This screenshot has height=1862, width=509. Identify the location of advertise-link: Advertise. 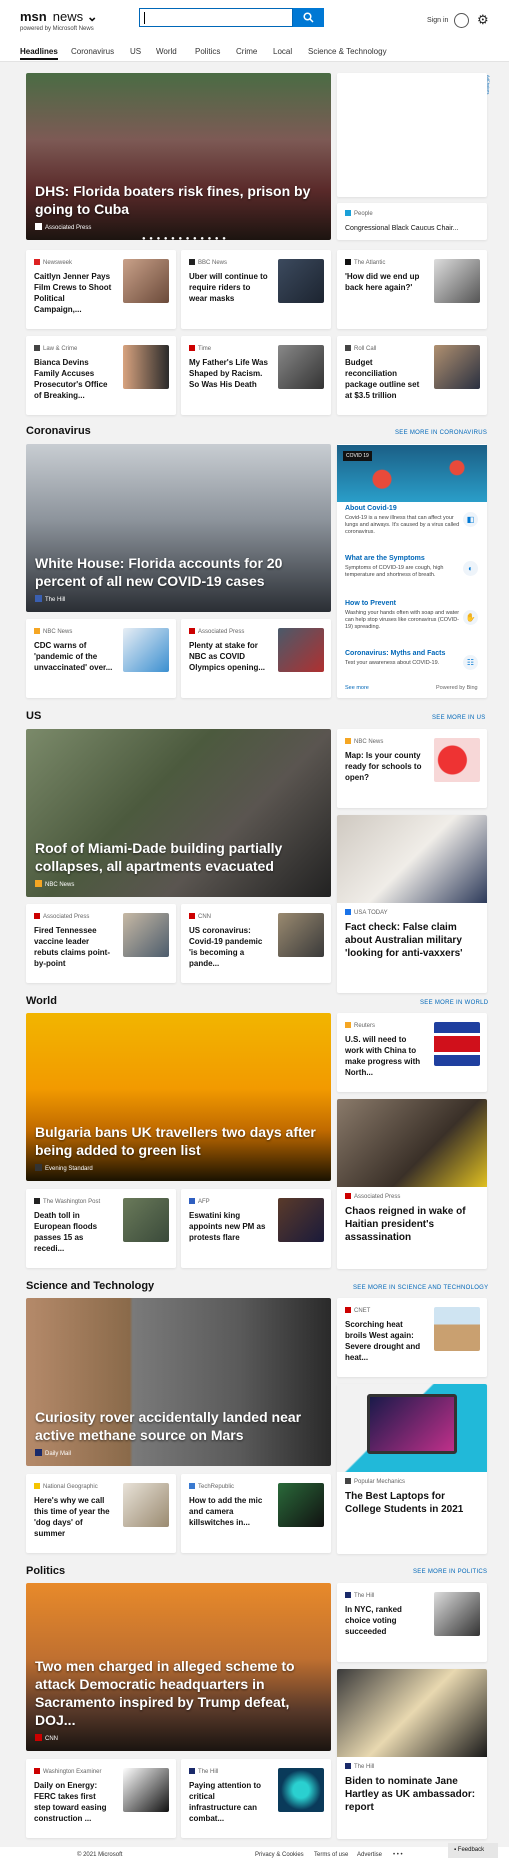
(369, 1855).